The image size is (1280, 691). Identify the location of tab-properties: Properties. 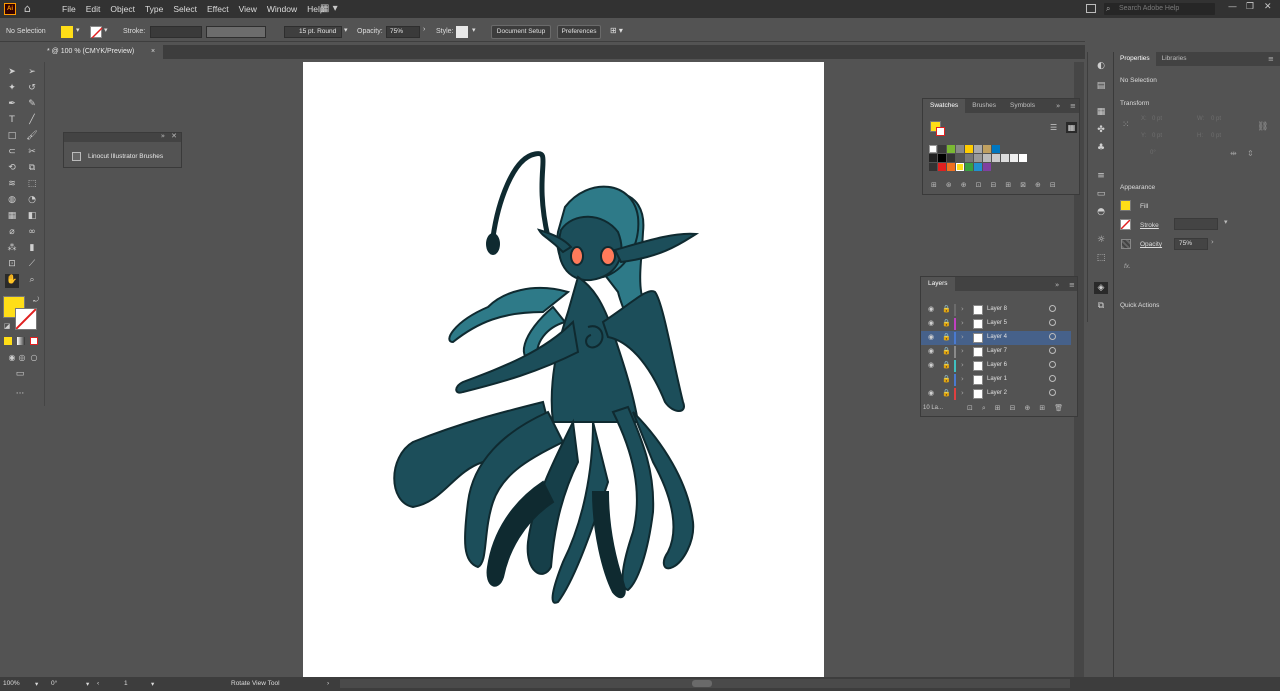
(1135, 59).